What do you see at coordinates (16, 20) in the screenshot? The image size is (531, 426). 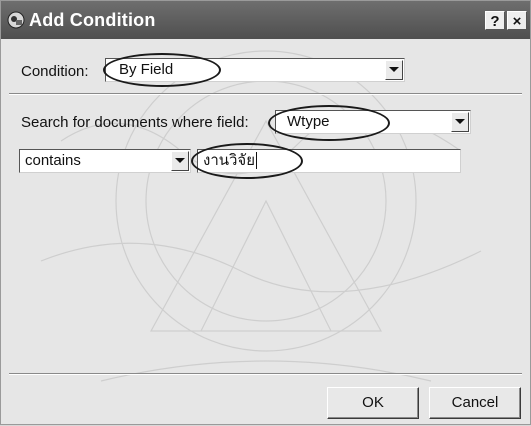 I see `app-icon` at bounding box center [16, 20].